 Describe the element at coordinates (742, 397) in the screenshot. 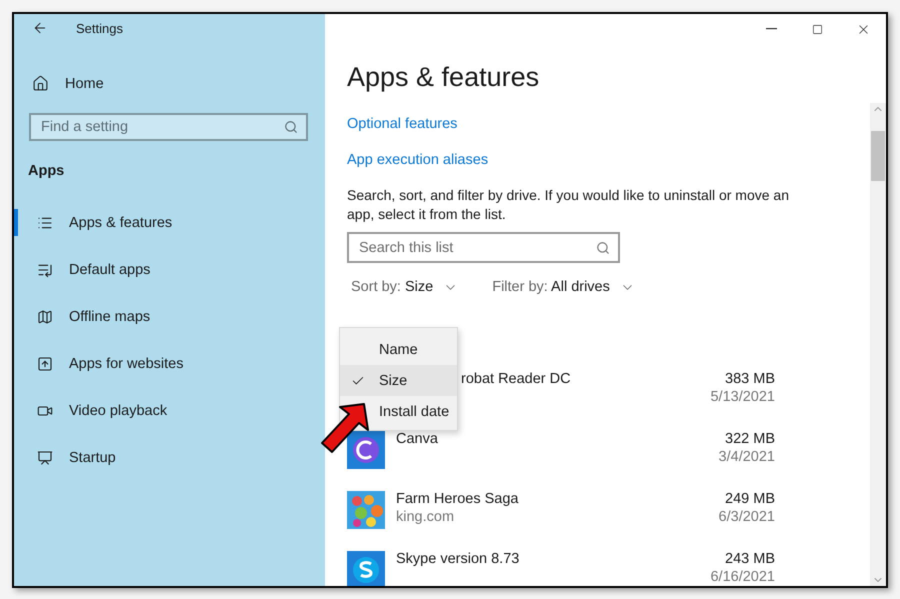

I see `install-date: 5/13/2021` at that location.